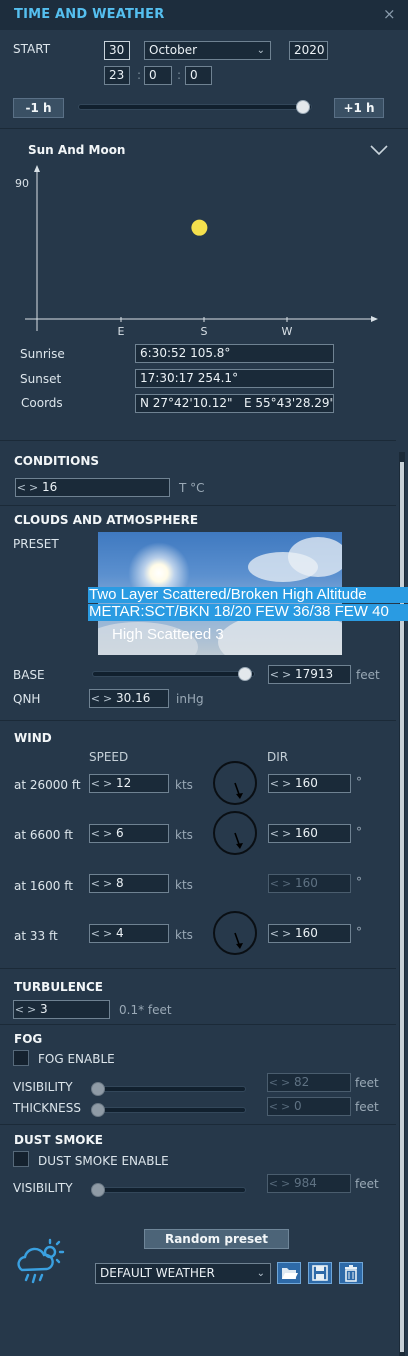 The height and width of the screenshot is (1356, 408). I want to click on base-stepper: <>17913, so click(309, 674).